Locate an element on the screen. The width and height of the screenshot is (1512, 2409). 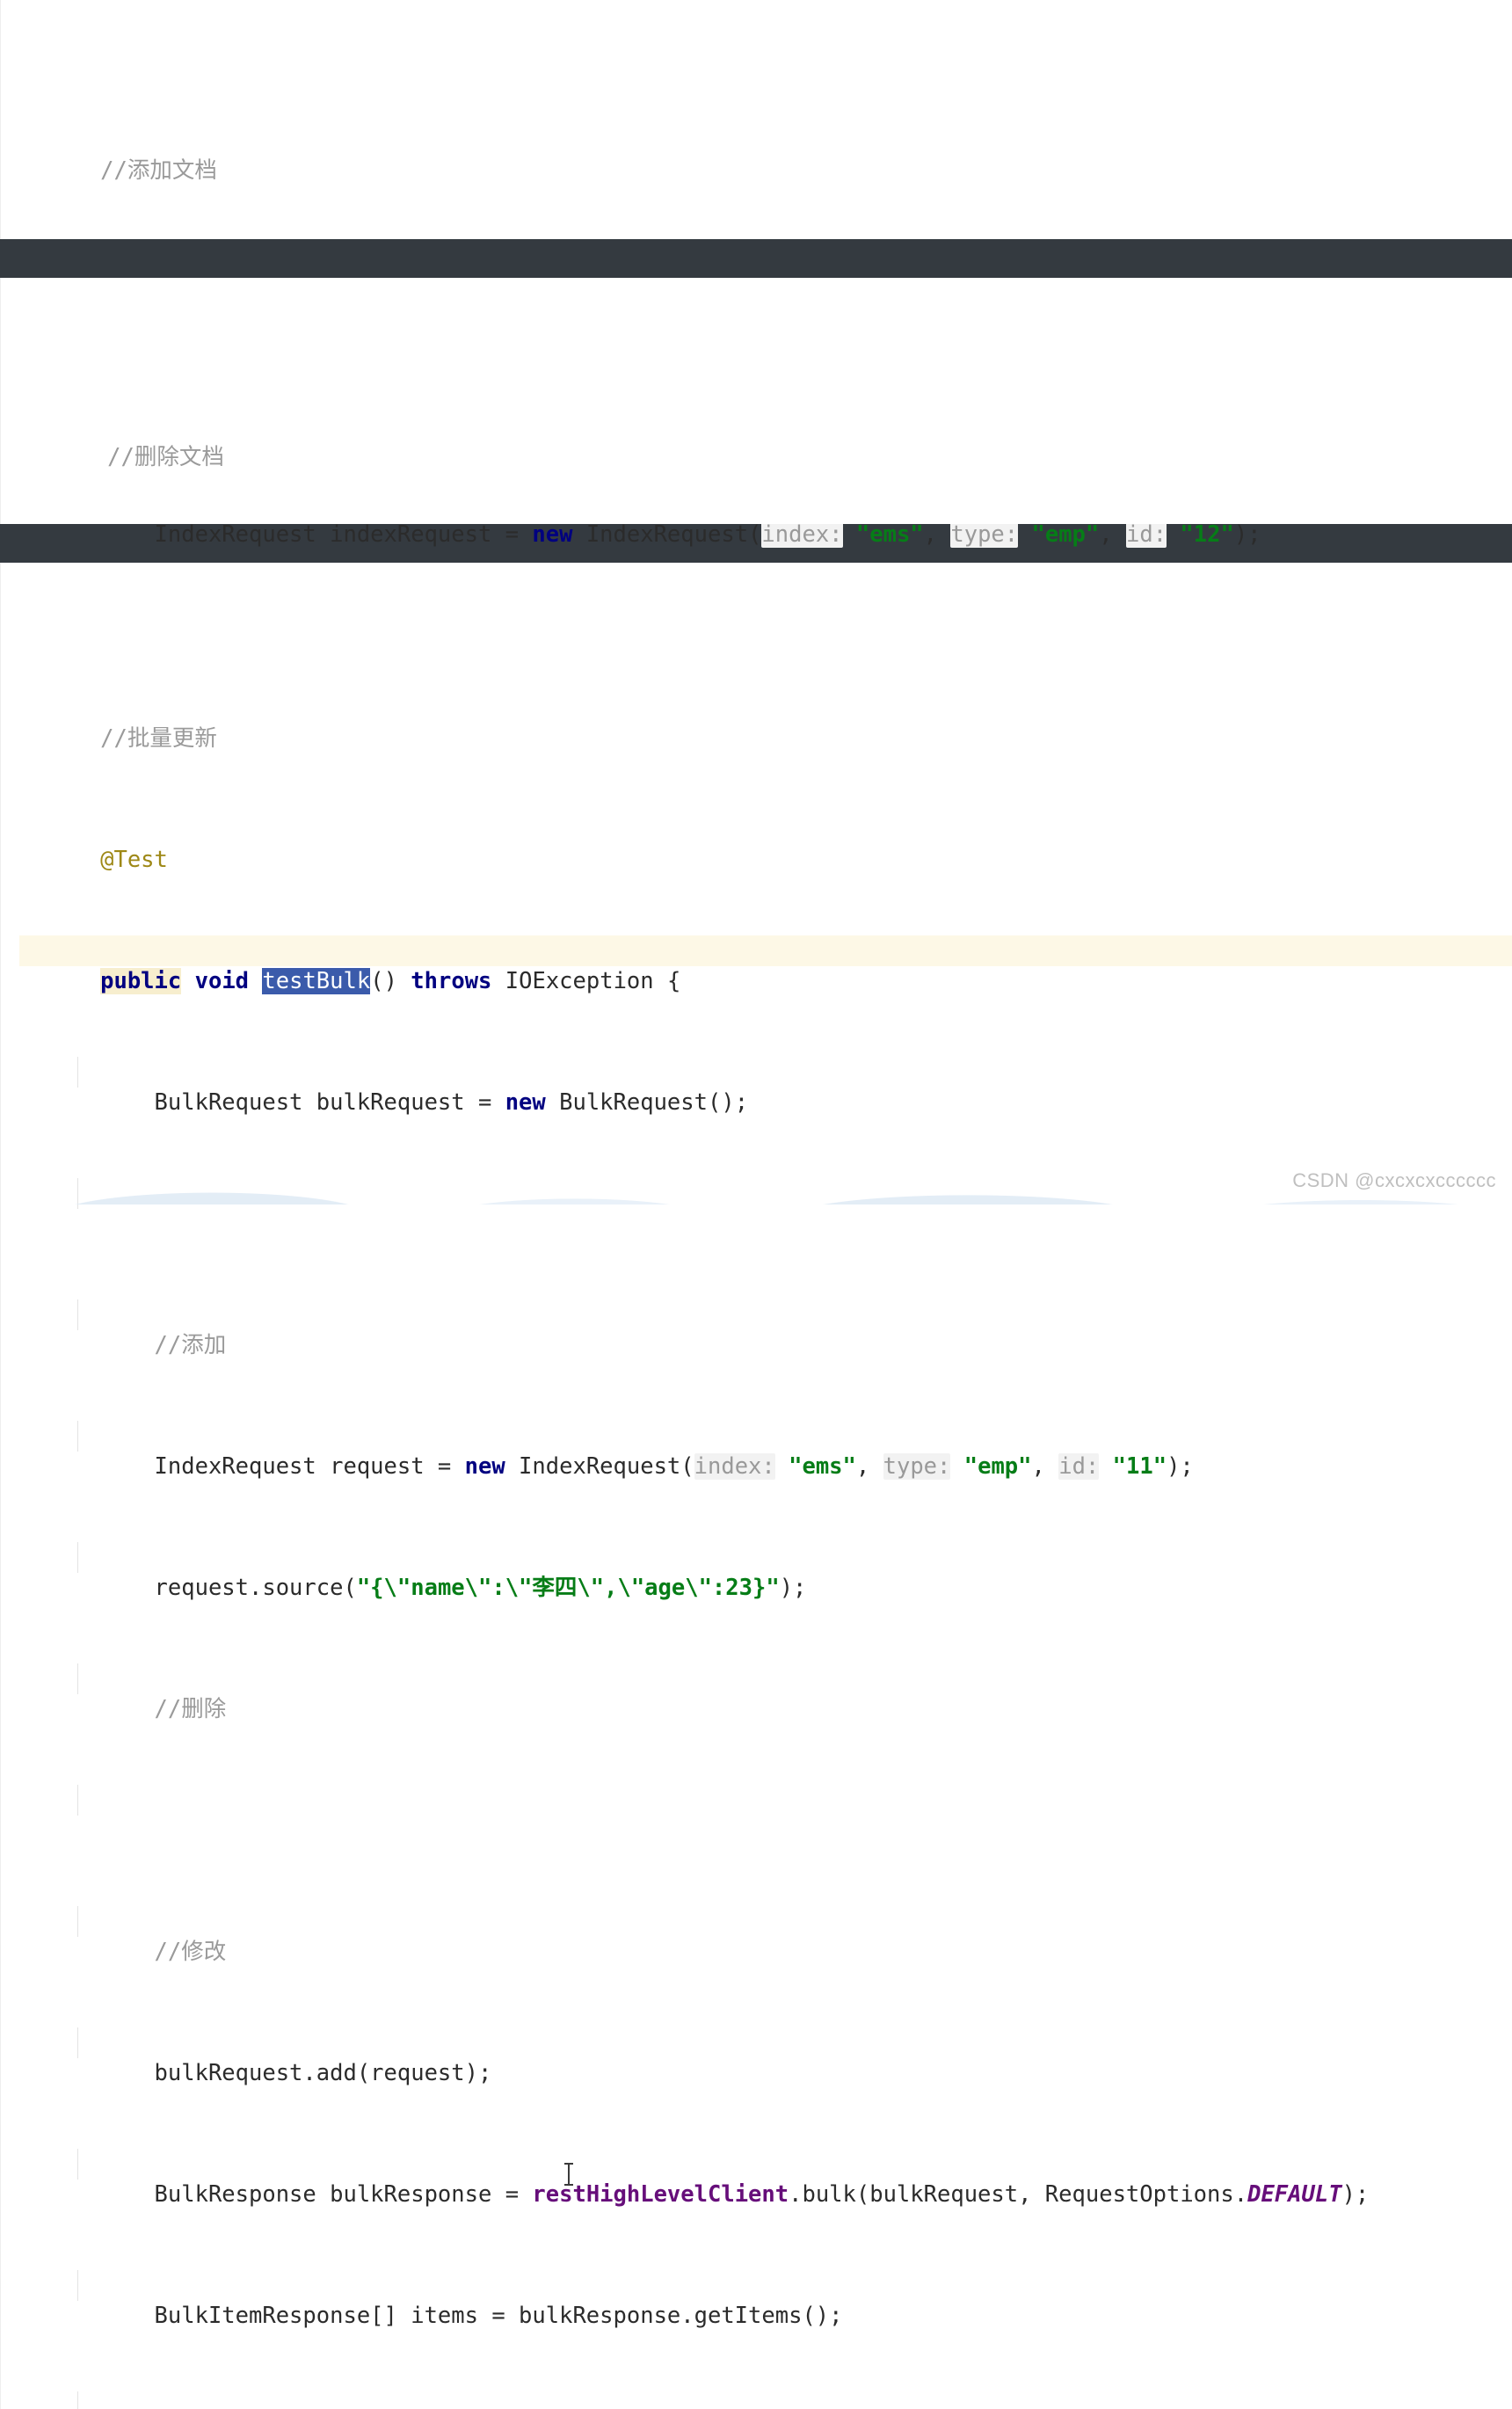
string-emp: "emp" is located at coordinates (998, 1466).